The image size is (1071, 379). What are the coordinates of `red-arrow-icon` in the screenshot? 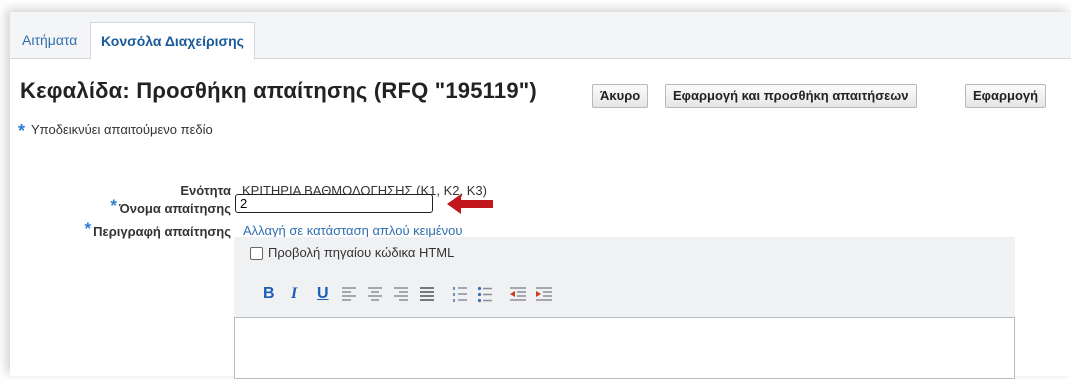 It's located at (470, 204).